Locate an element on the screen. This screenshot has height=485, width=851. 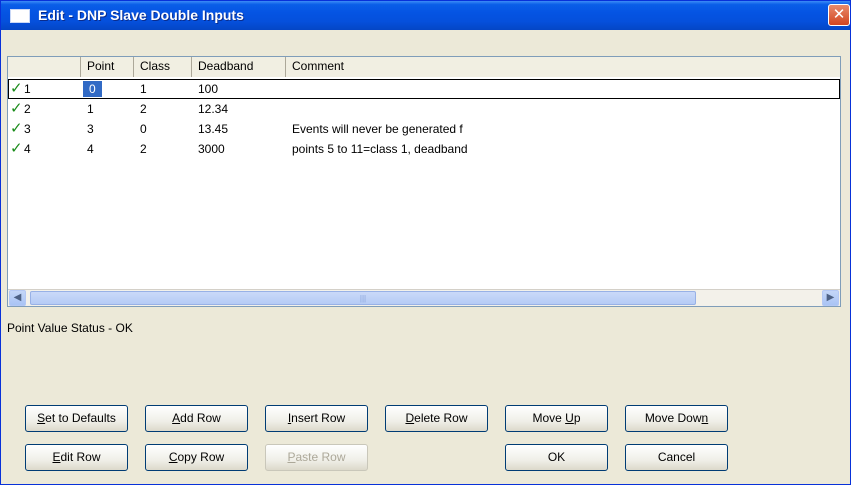
arrow-right-icon: ▶ is located at coordinates (830, 297).